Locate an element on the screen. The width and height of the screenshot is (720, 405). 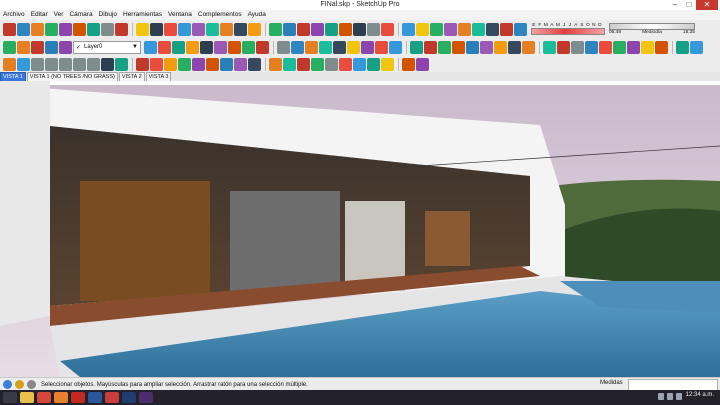
date-slider is located at coordinates (568, 31).